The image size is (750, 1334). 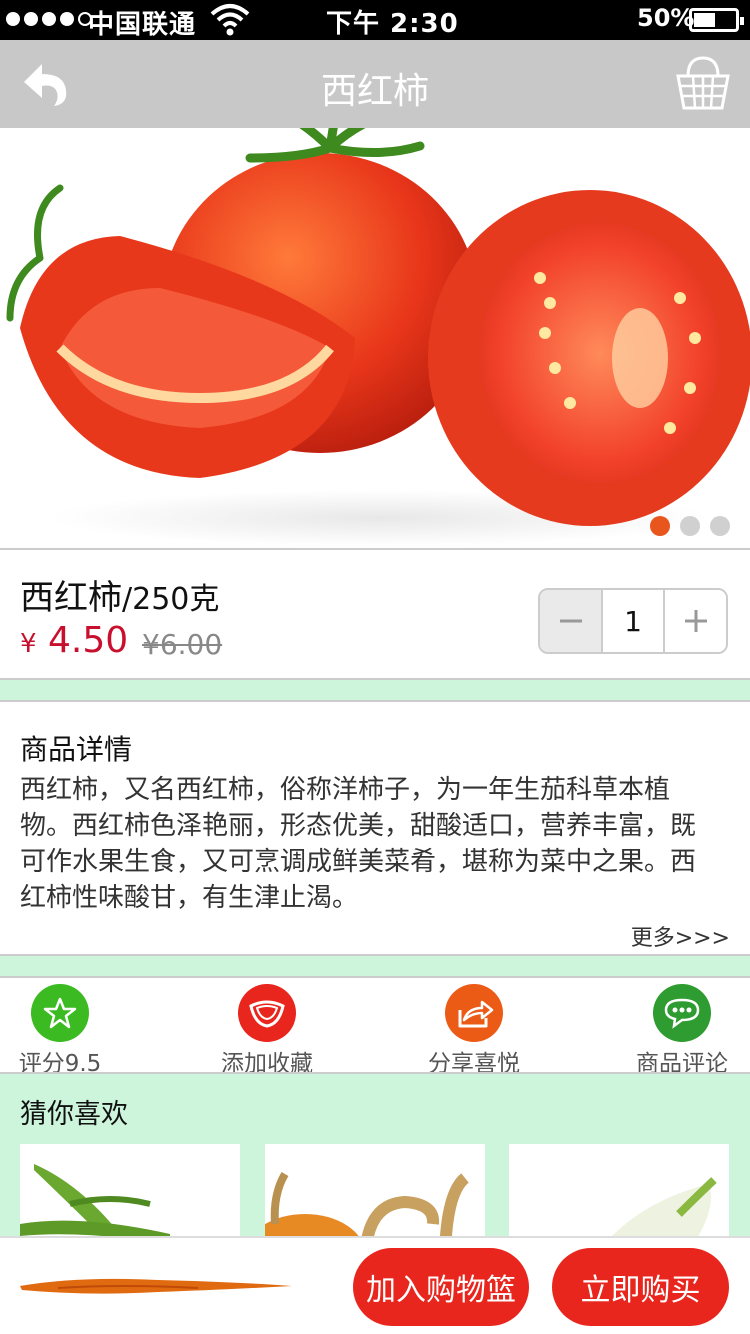 I want to click on quantity-value: 1, so click(x=633, y=621).